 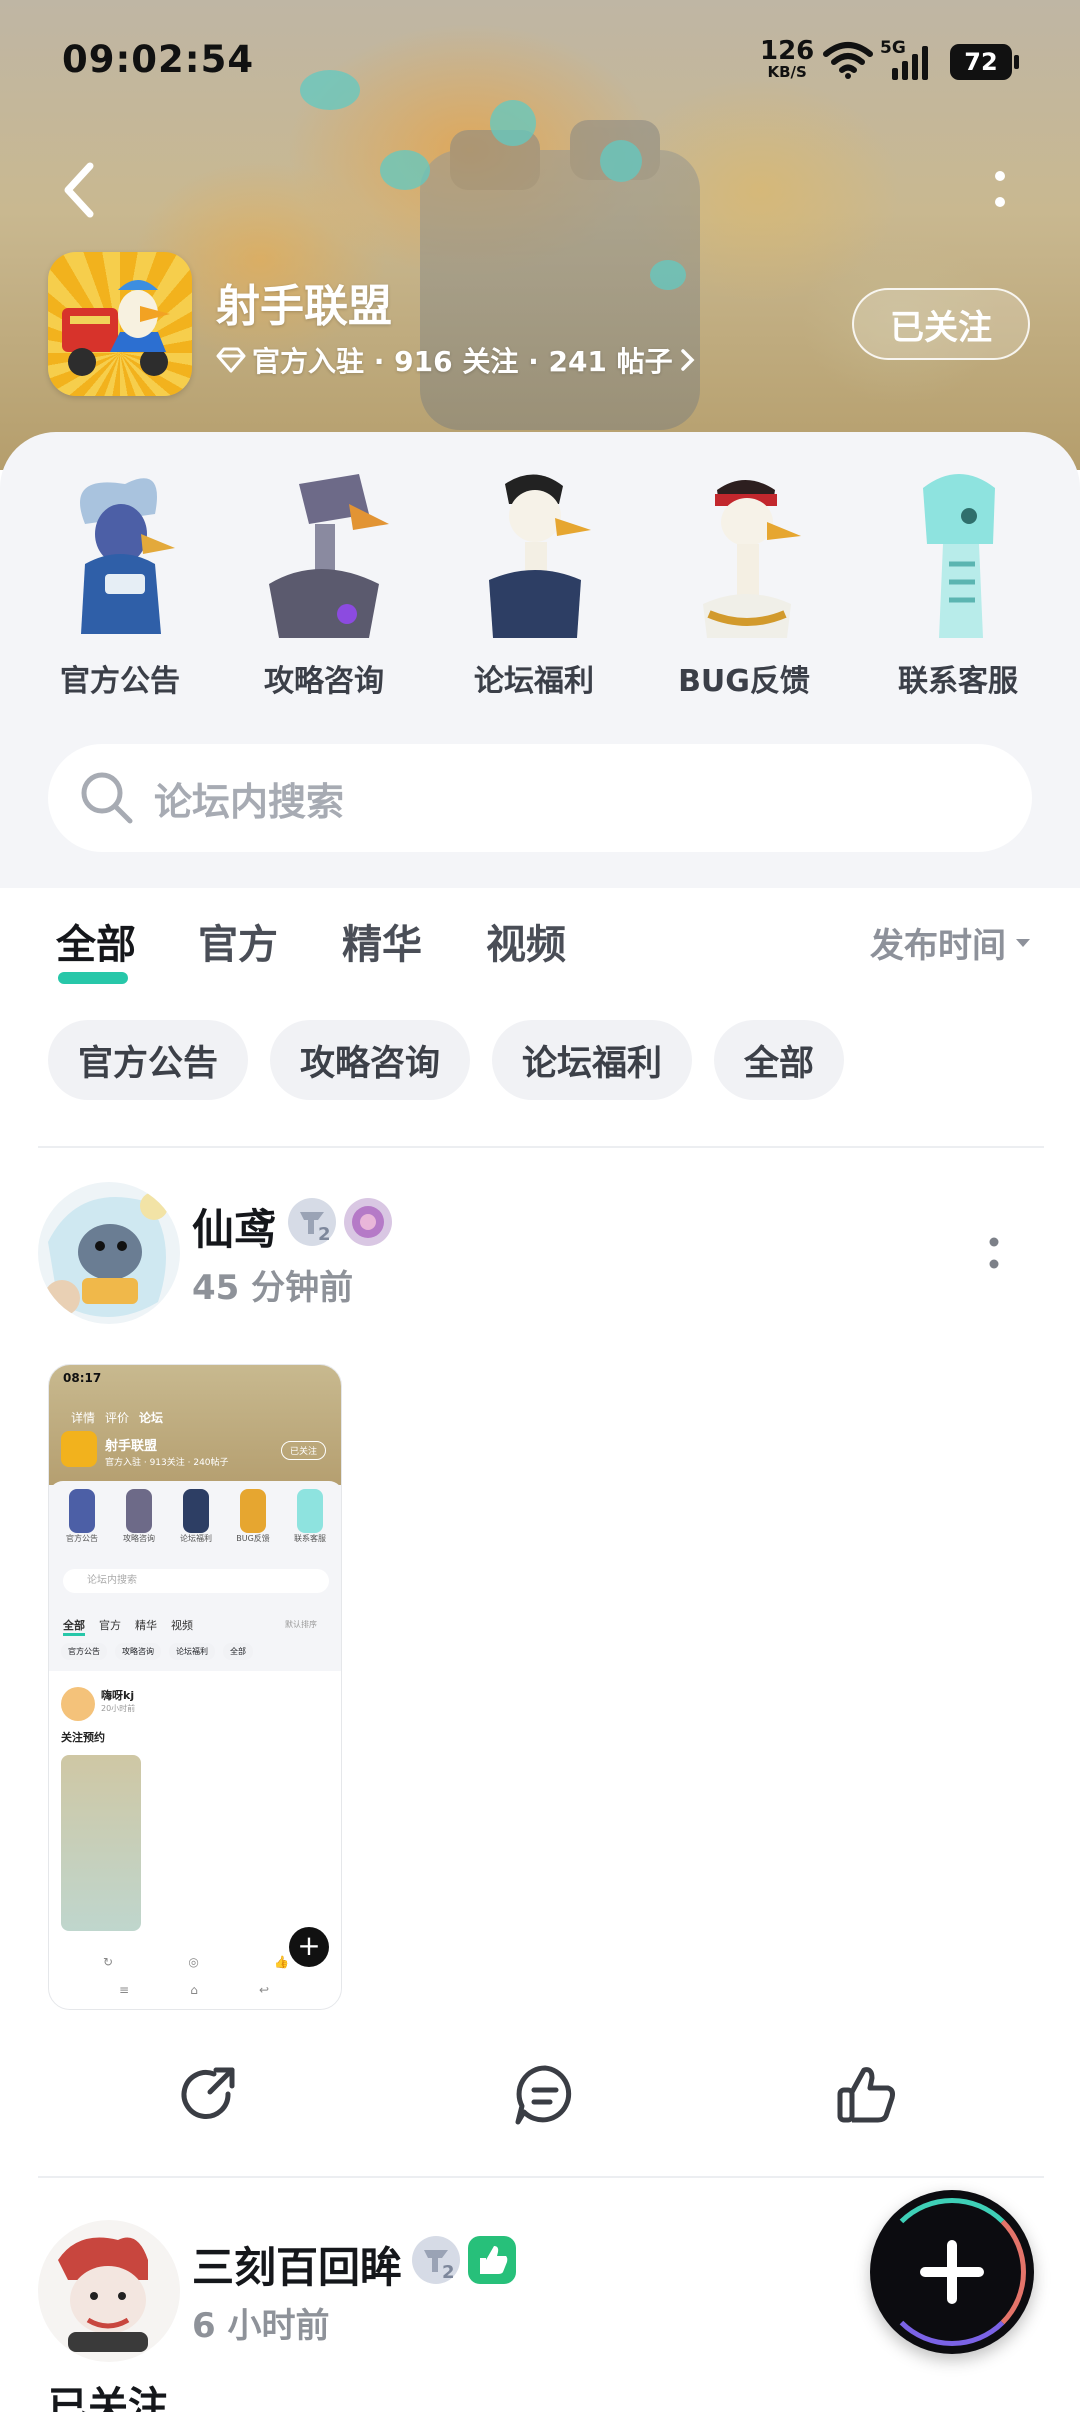 I want to click on mini-chips: 官方公告 攻略咨询 论坛福利 全部, so click(x=157, y=1651).